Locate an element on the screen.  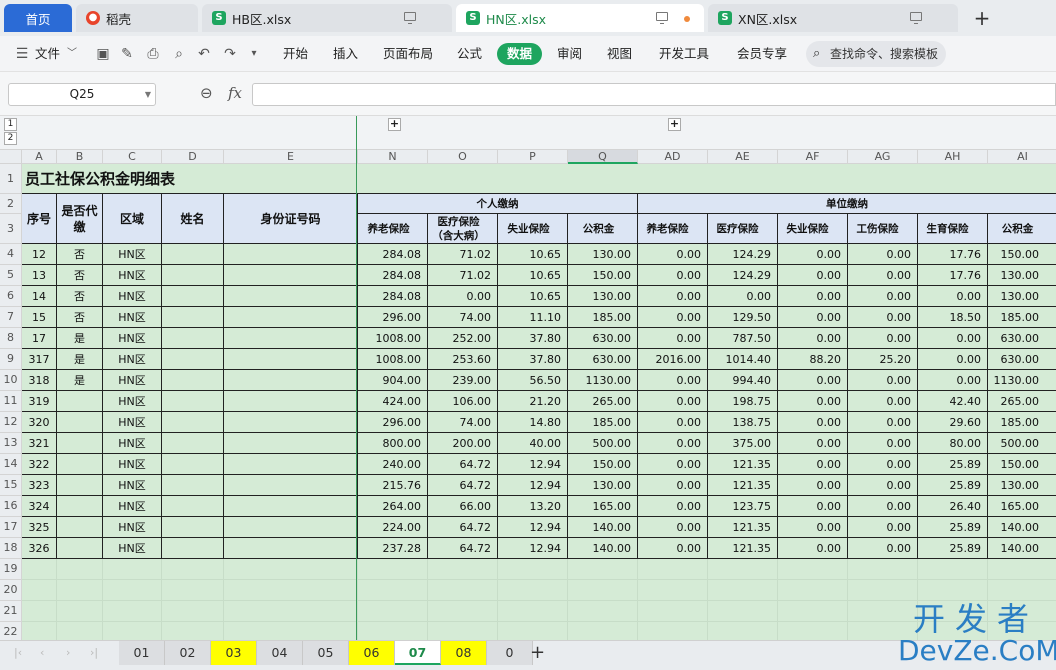
table-cell: 265.00 is located at coordinates (1022, 401).